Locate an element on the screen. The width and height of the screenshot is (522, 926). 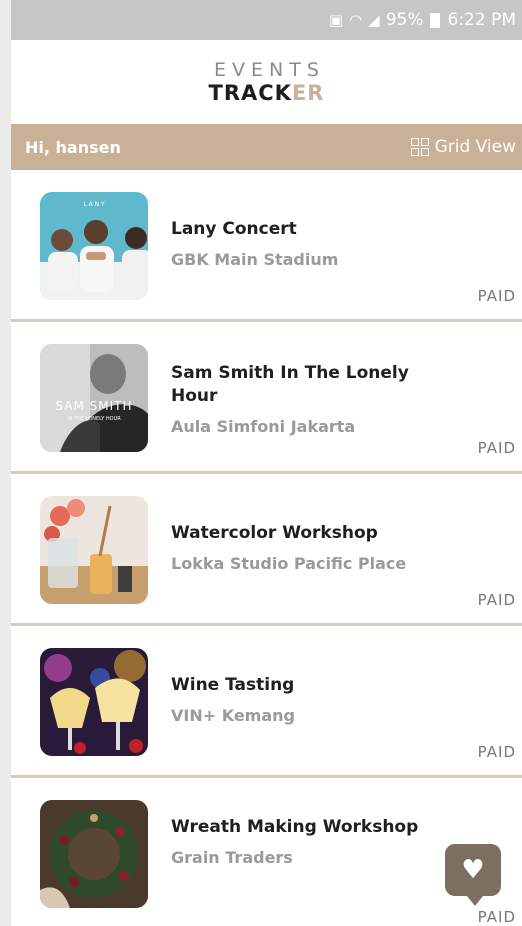
thumb-caption: SAM SMITH is located at coordinates (93, 406).